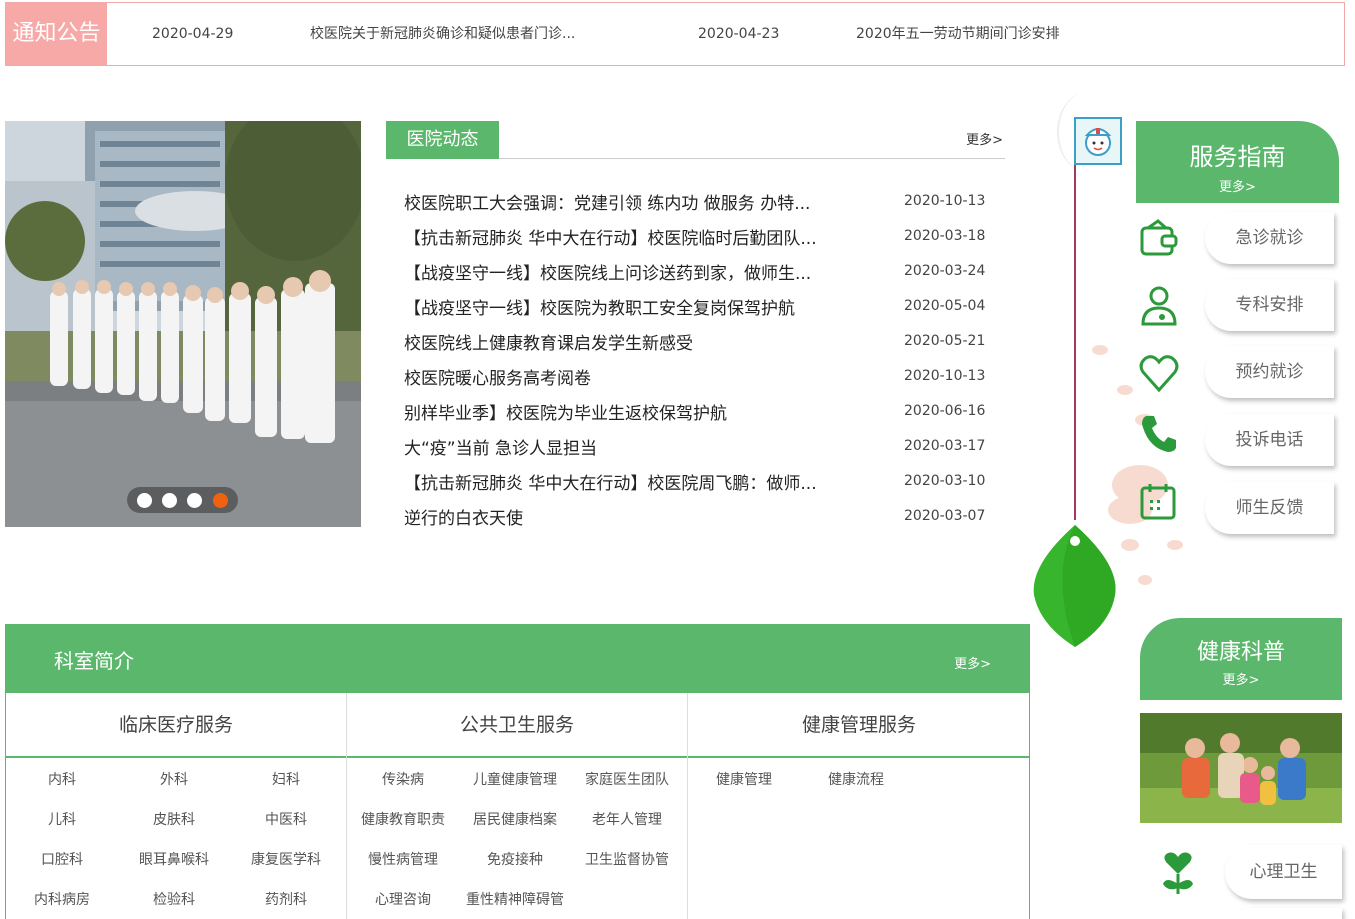  Describe the element at coordinates (1240, 652) in the screenshot. I see `health-science-title: 健康科普` at that location.